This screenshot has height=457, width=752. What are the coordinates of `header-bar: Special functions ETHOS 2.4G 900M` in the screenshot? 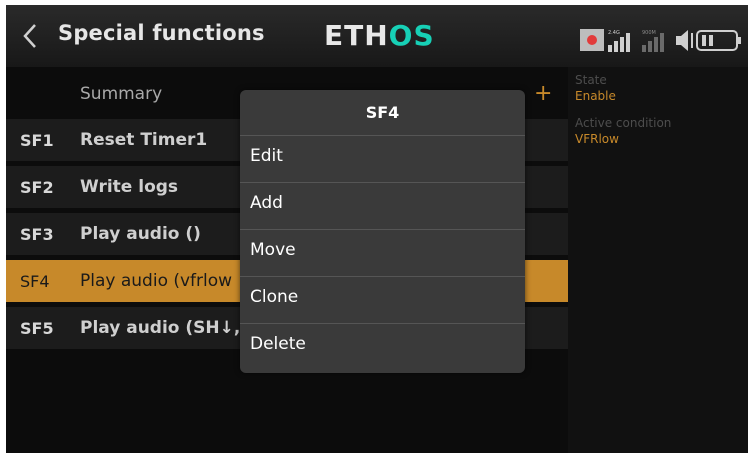 It's located at (377, 36).